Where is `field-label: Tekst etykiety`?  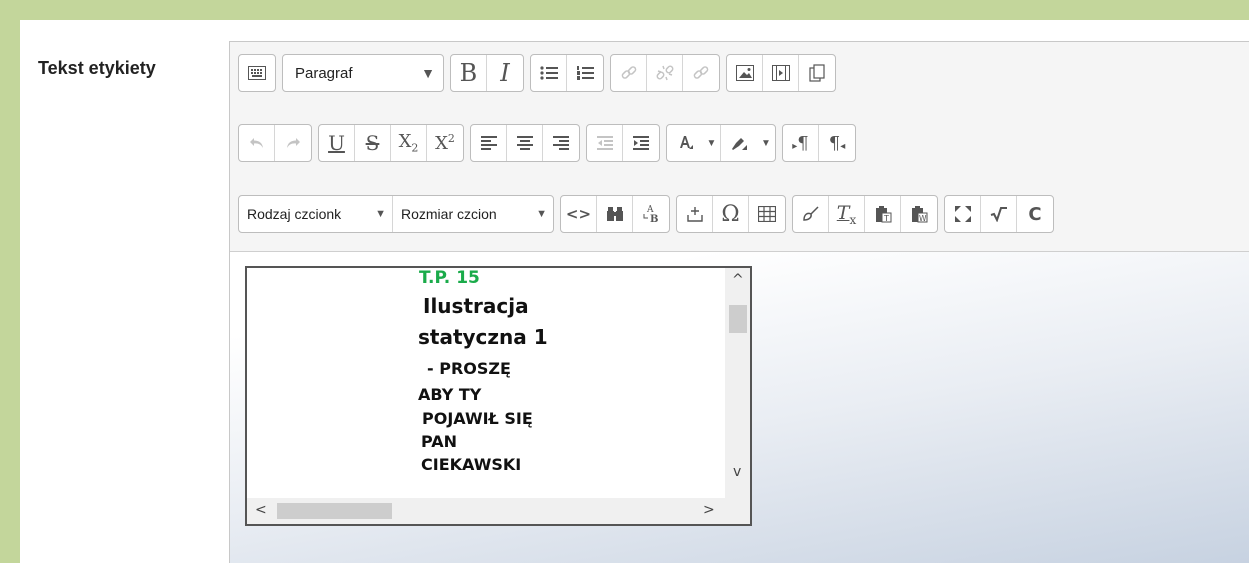 field-label: Tekst etykiety is located at coordinates (97, 68).